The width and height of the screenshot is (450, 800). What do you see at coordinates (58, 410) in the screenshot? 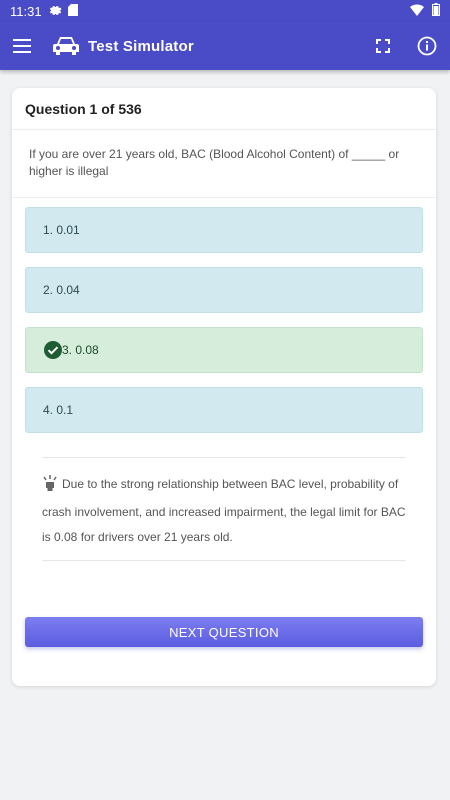
I see `answer-label: 4. 0.1` at bounding box center [58, 410].